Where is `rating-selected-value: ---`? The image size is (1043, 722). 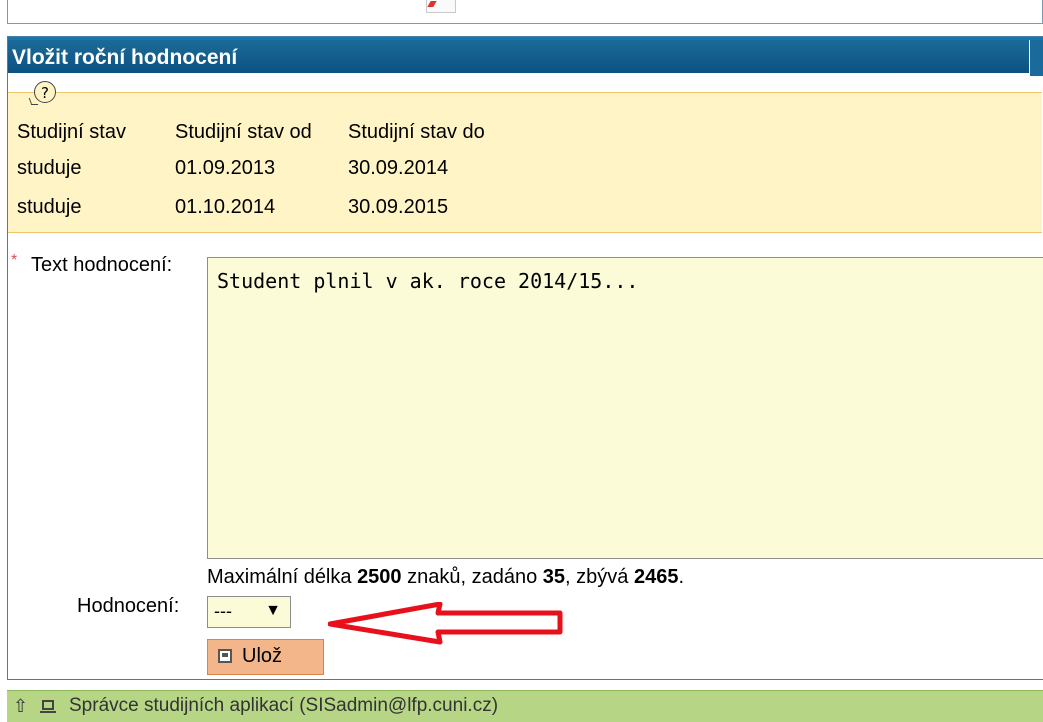 rating-selected-value: --- is located at coordinates (223, 611).